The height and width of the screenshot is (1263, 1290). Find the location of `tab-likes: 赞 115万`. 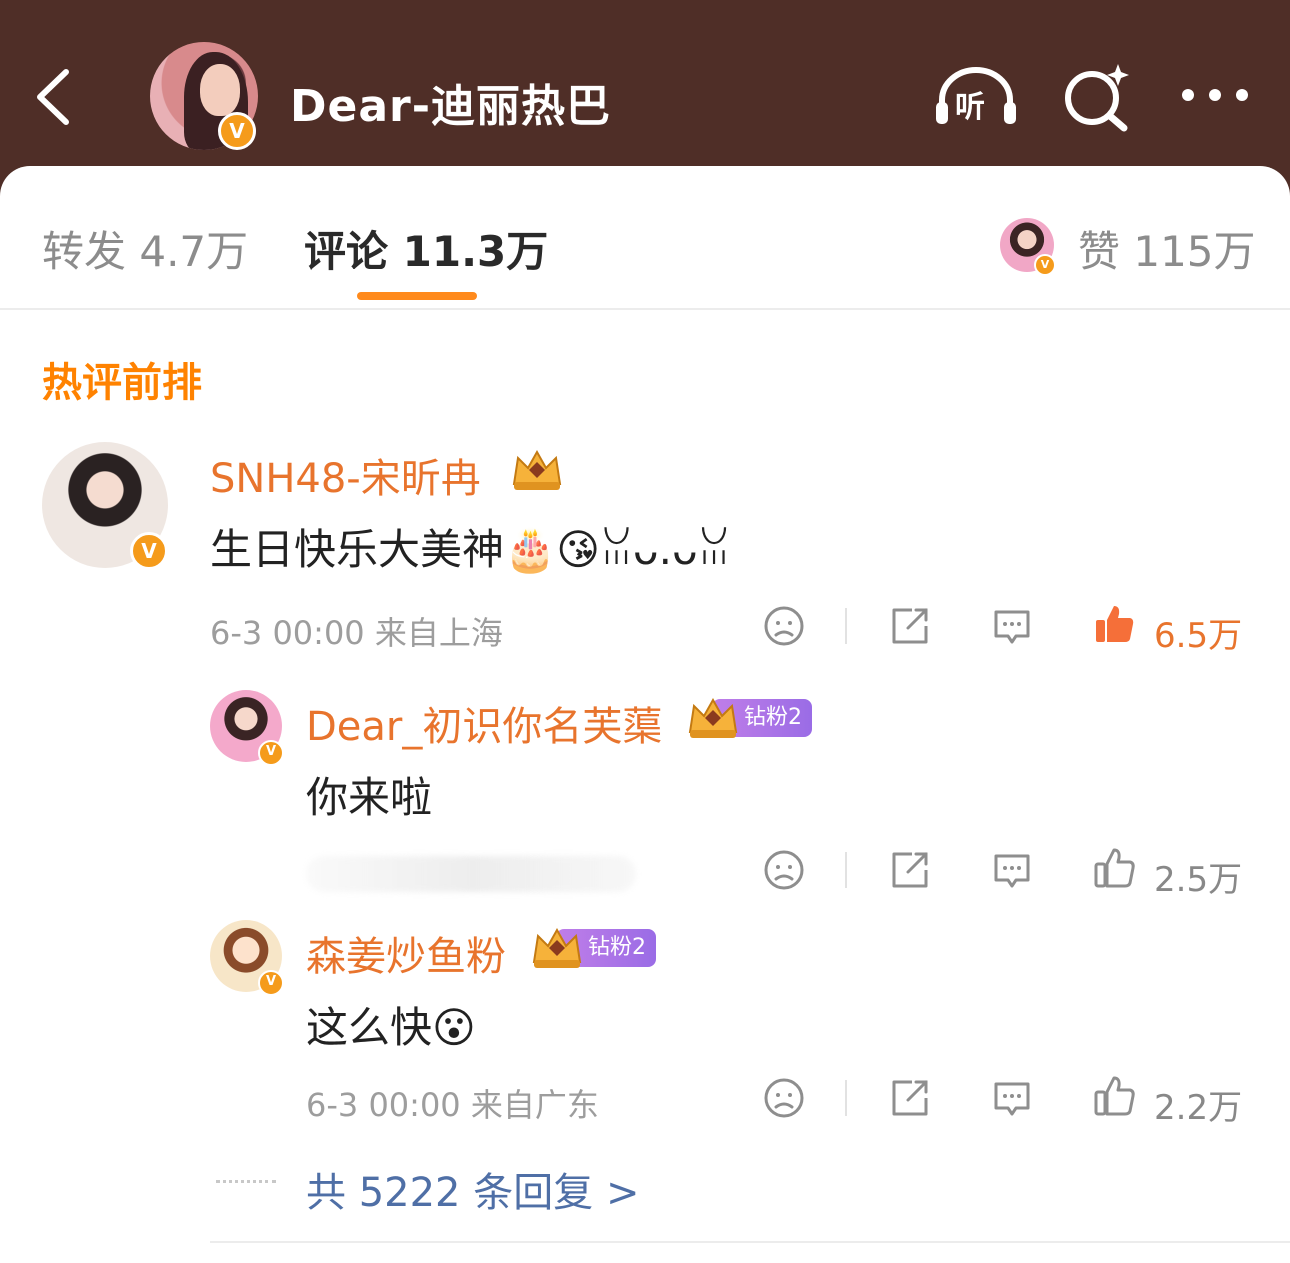

tab-likes: 赞 115万 is located at coordinates (1167, 248).